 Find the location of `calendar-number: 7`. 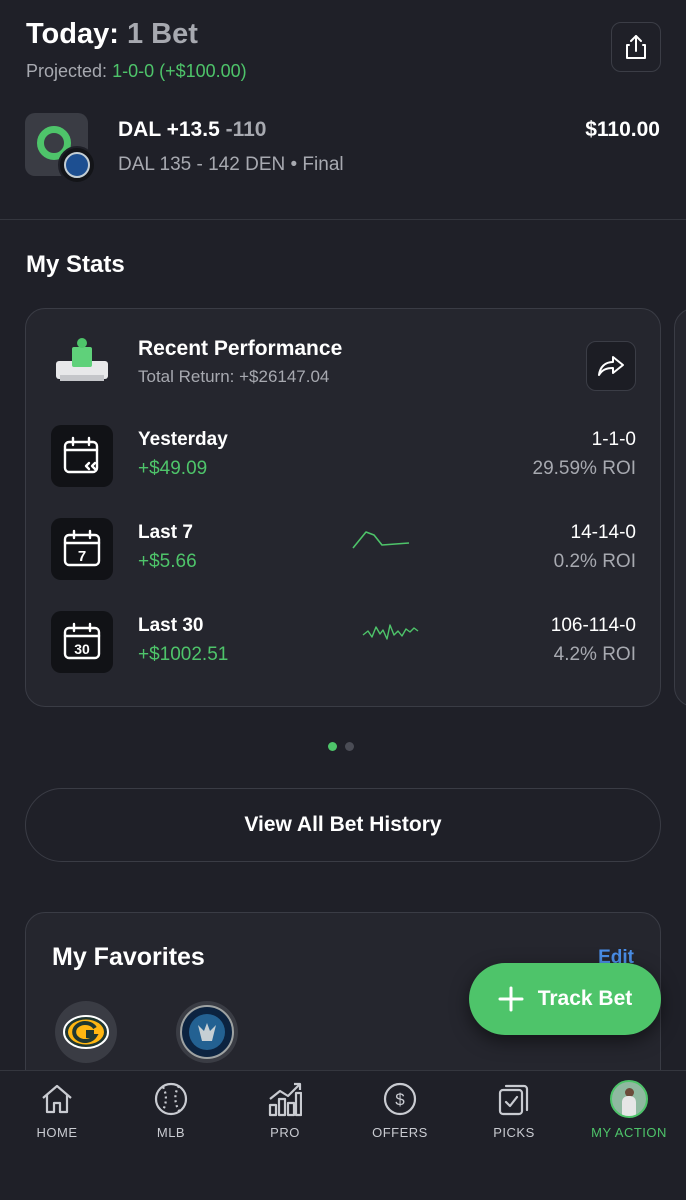

calendar-number: 7 is located at coordinates (82, 556).